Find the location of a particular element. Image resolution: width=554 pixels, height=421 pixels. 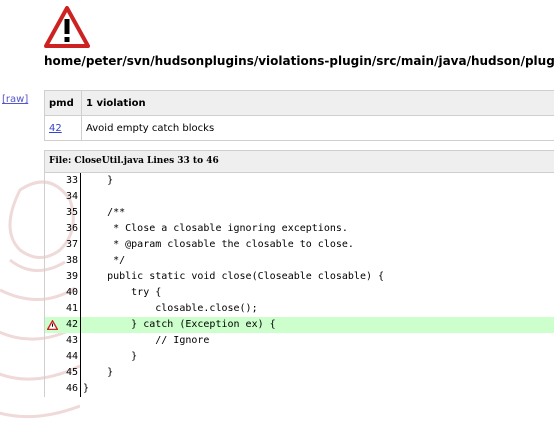

code-text: closable.close(); is located at coordinates (170, 308).